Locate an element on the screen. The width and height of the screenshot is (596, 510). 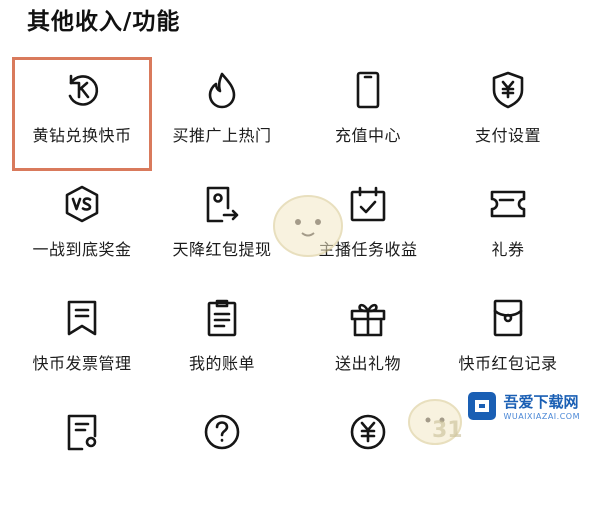
document-user-icon is located at coordinates (82, 432).